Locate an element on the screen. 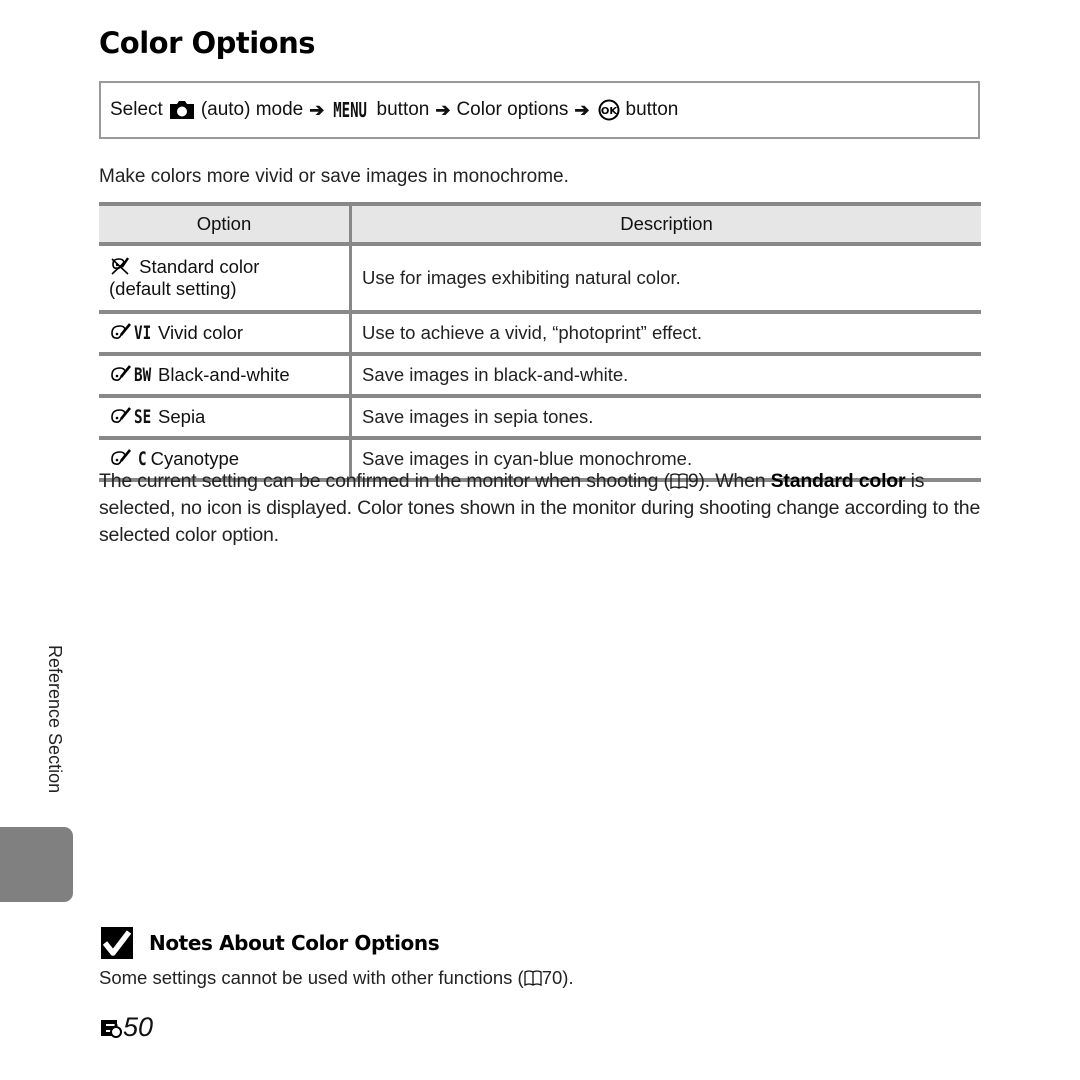 The height and width of the screenshot is (1080, 1080). table-row: SE Sepia Save images in sepia tones. is located at coordinates (540, 418).